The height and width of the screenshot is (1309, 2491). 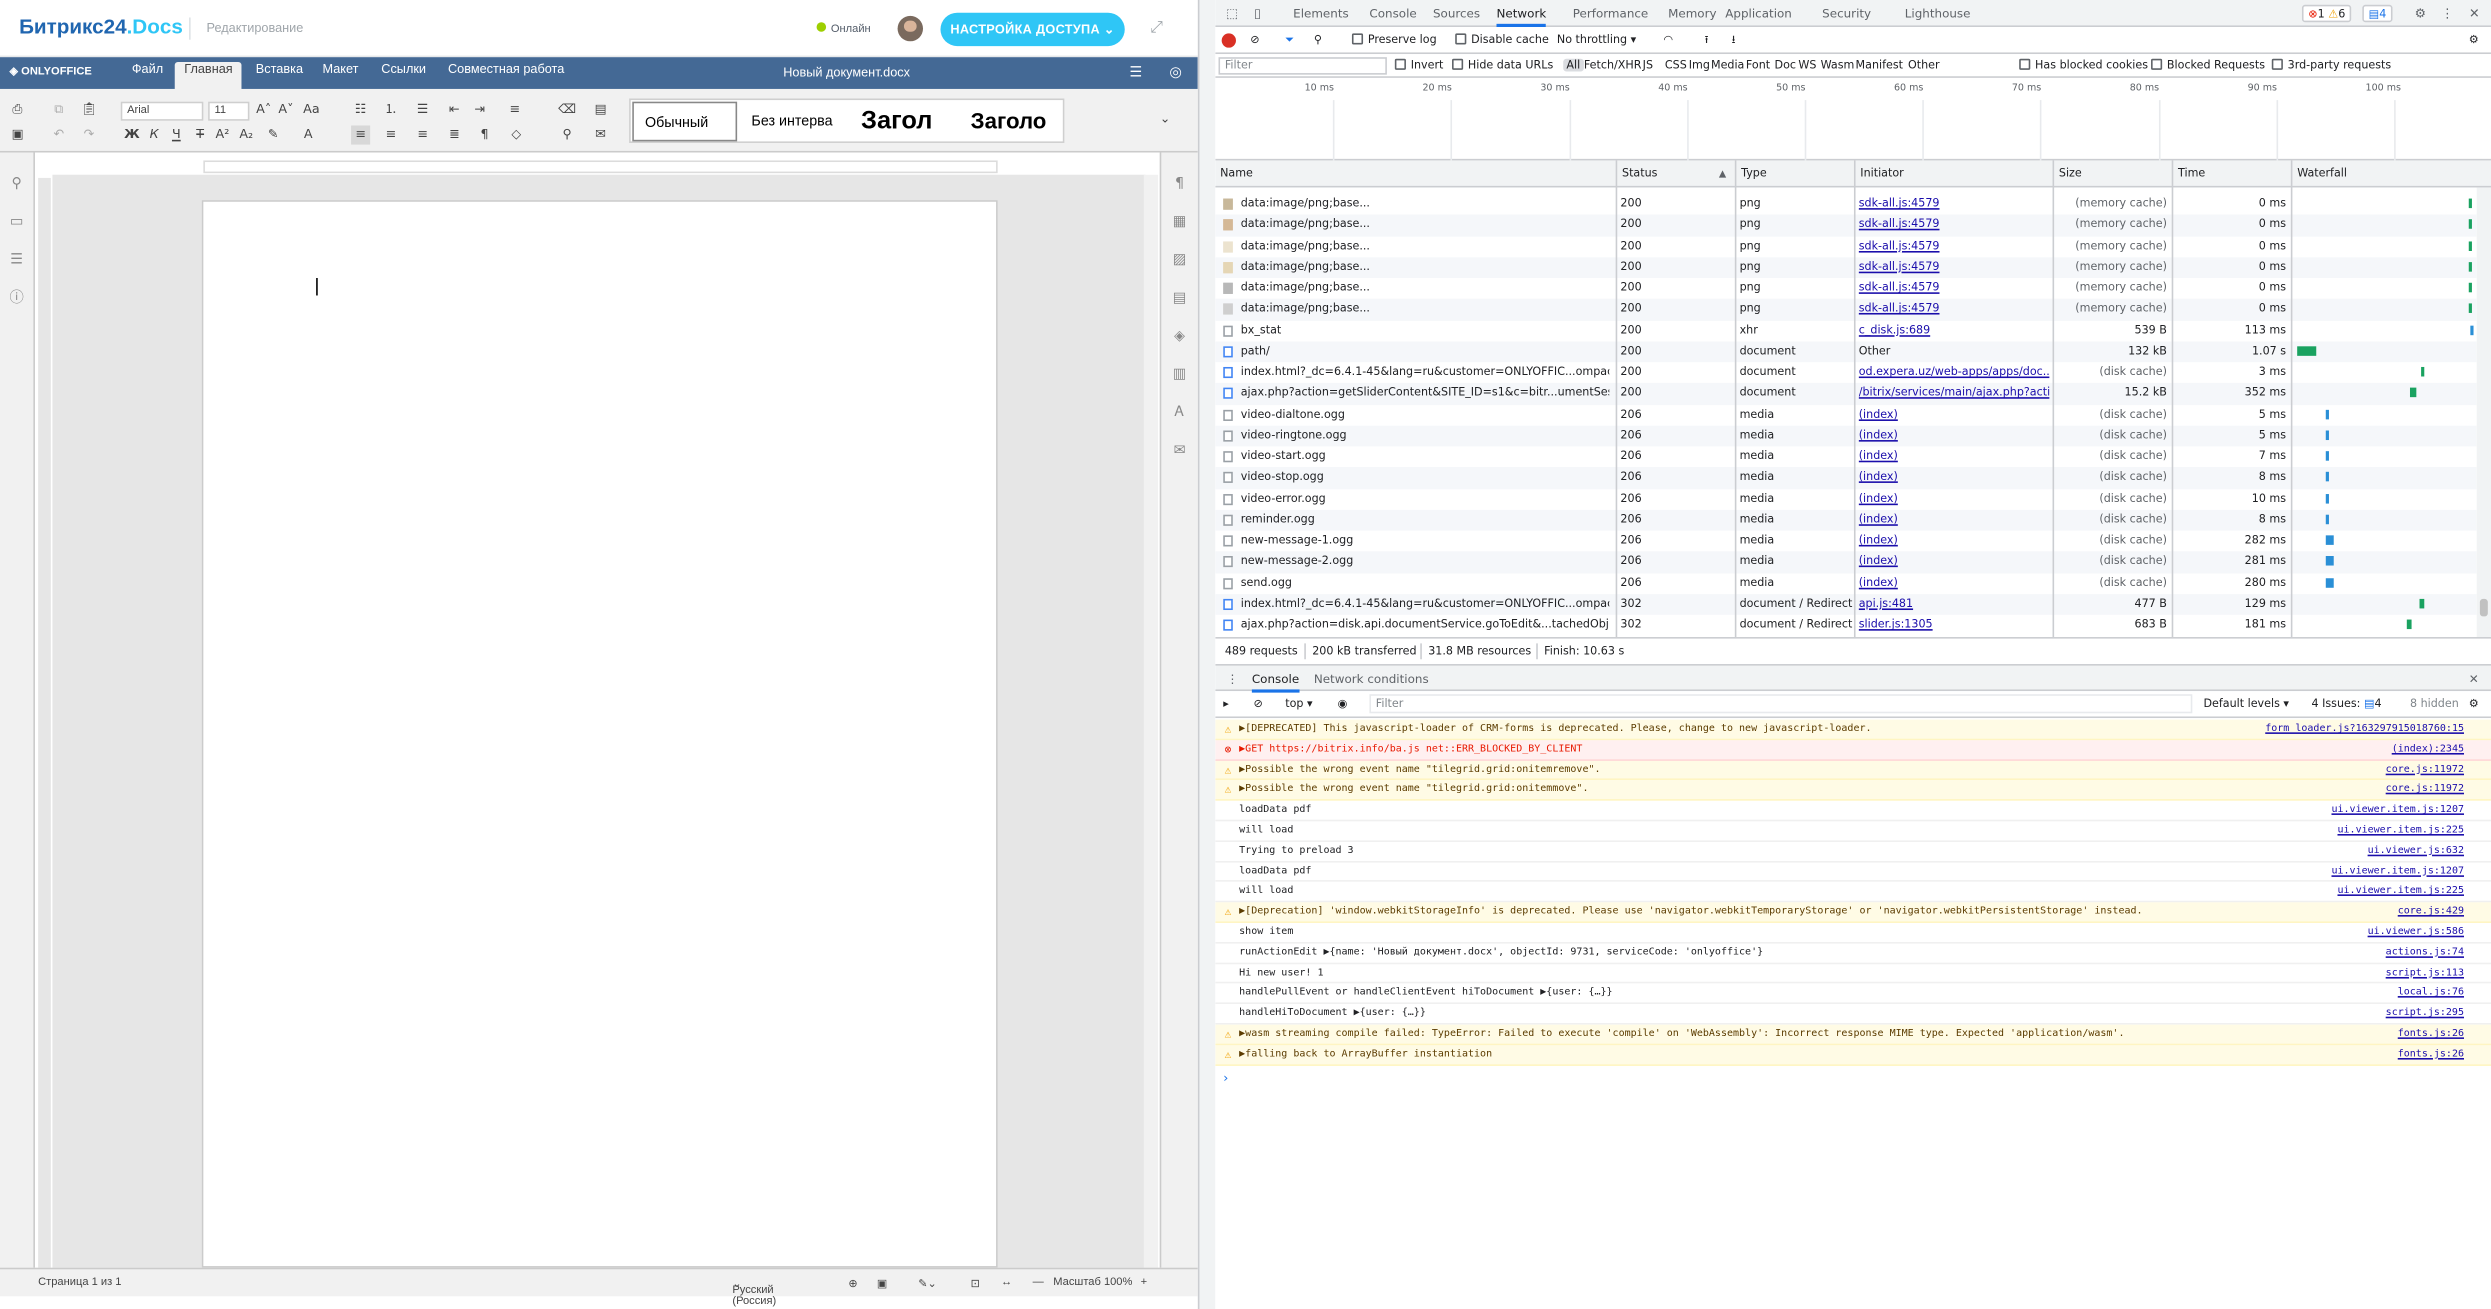 I want to click on change-case-icon: Aa, so click(x=311, y=109).